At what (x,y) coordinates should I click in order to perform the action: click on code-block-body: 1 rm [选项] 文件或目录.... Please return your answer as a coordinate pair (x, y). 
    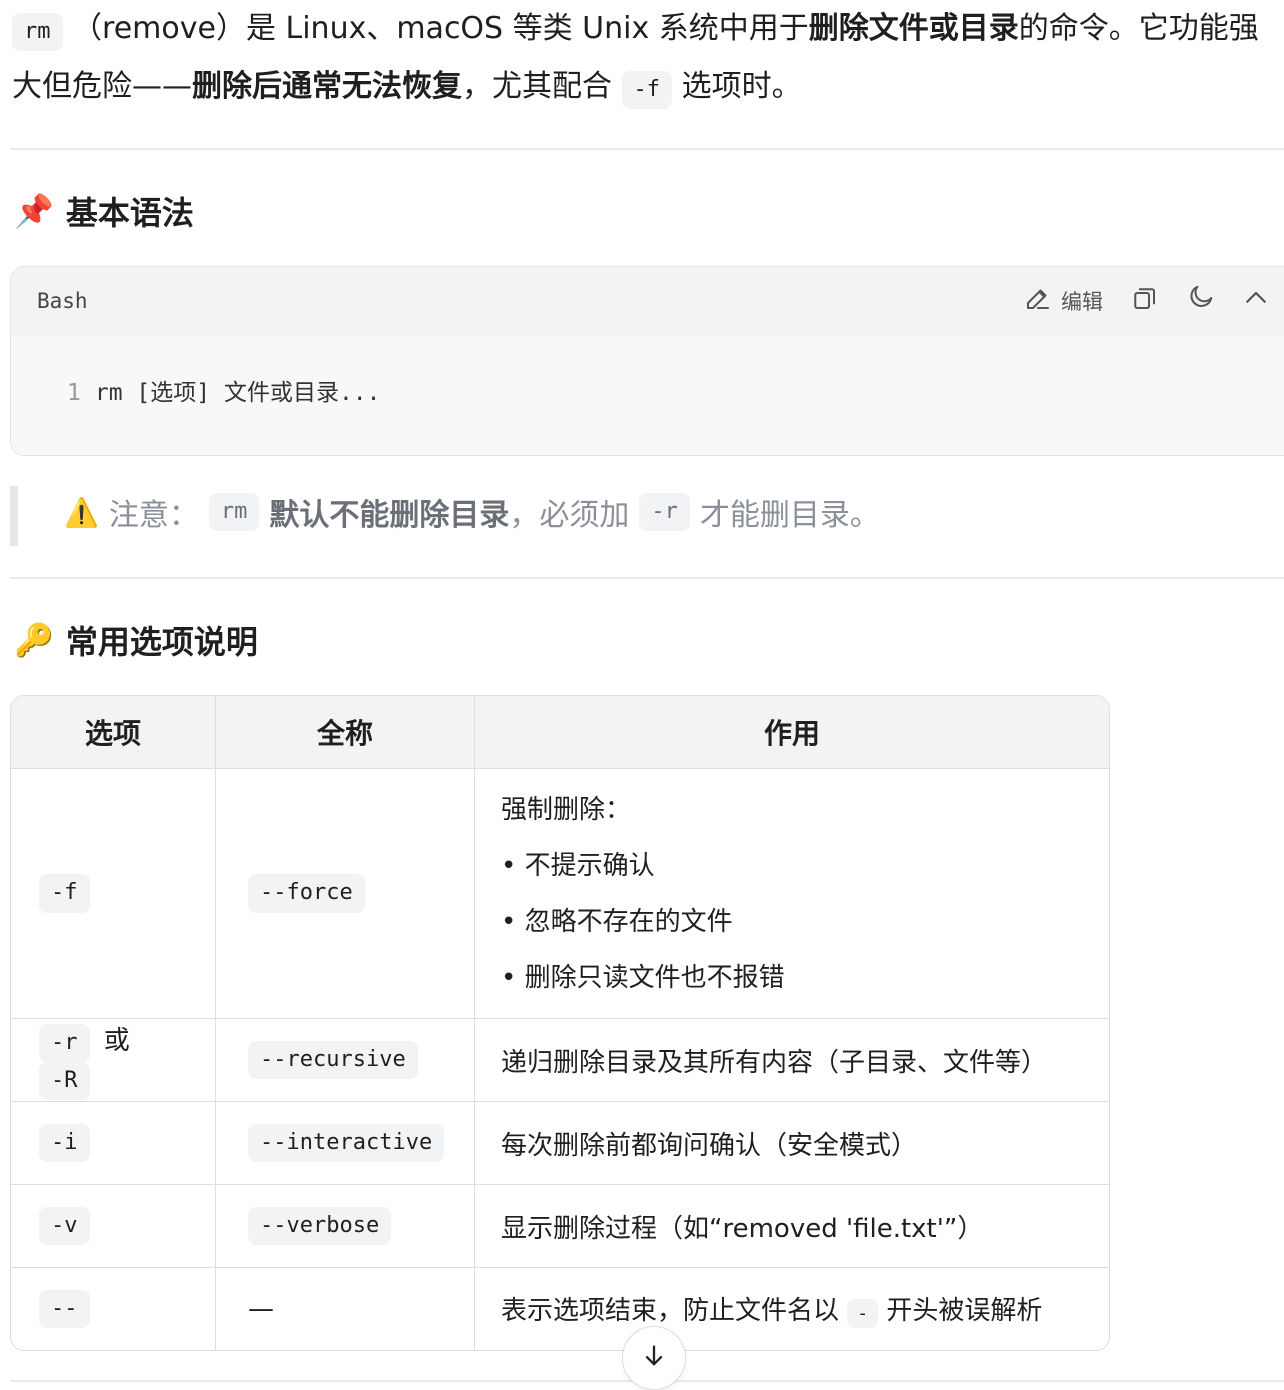
    Looking at the image, I should click on (647, 372).